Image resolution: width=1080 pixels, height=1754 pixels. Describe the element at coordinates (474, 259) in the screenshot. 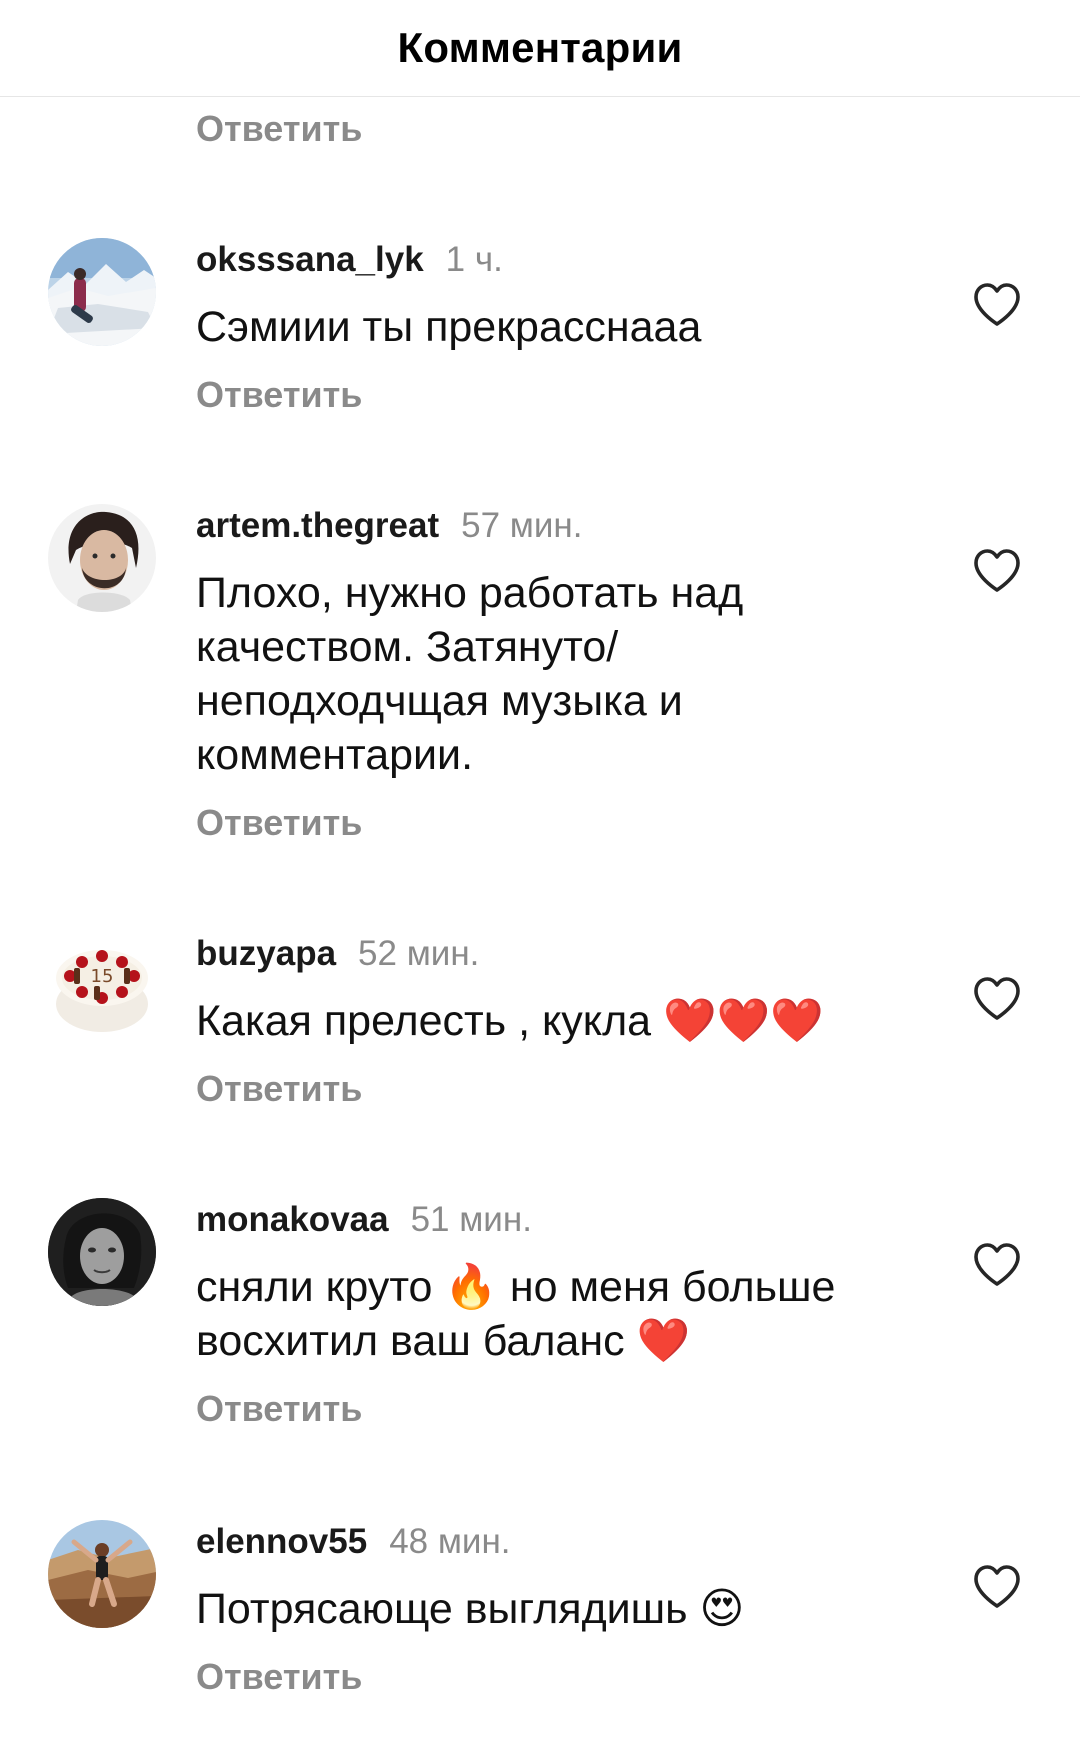

I see `comment-time: 1 ч.` at that location.